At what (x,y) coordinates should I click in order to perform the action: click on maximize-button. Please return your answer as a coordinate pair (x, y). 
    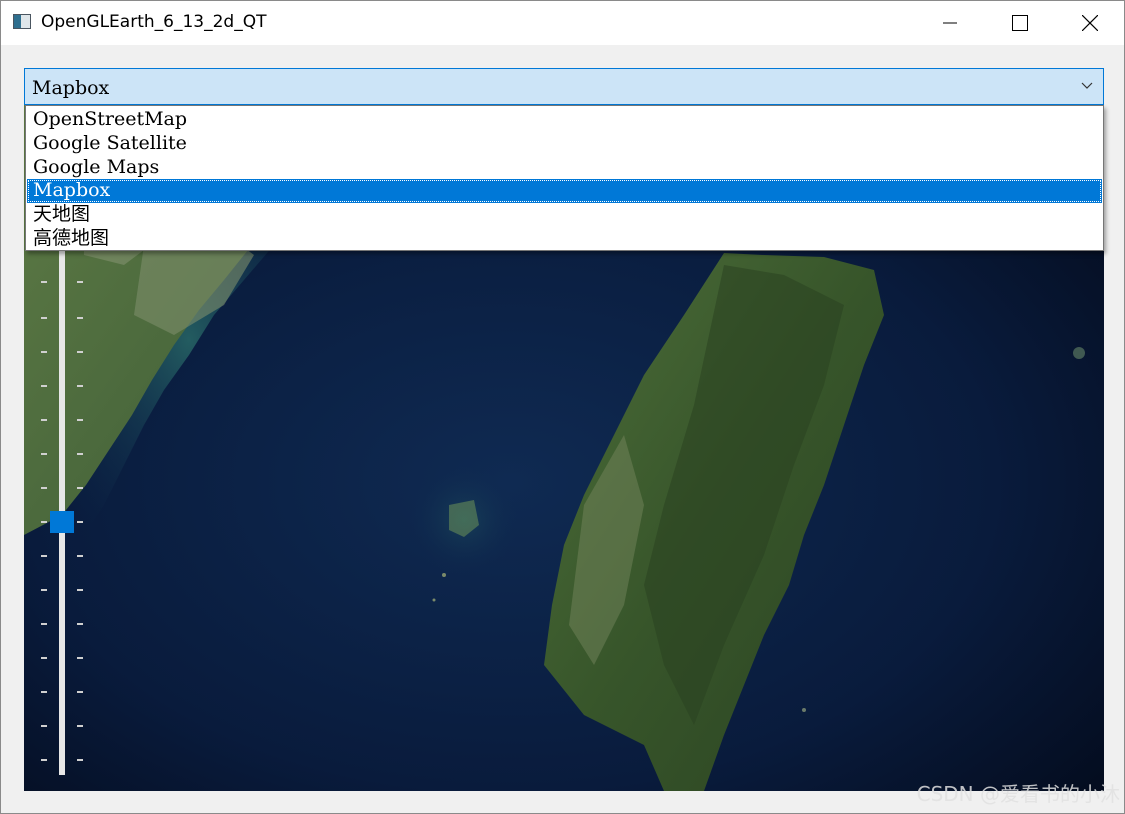
    Looking at the image, I should click on (1020, 23).